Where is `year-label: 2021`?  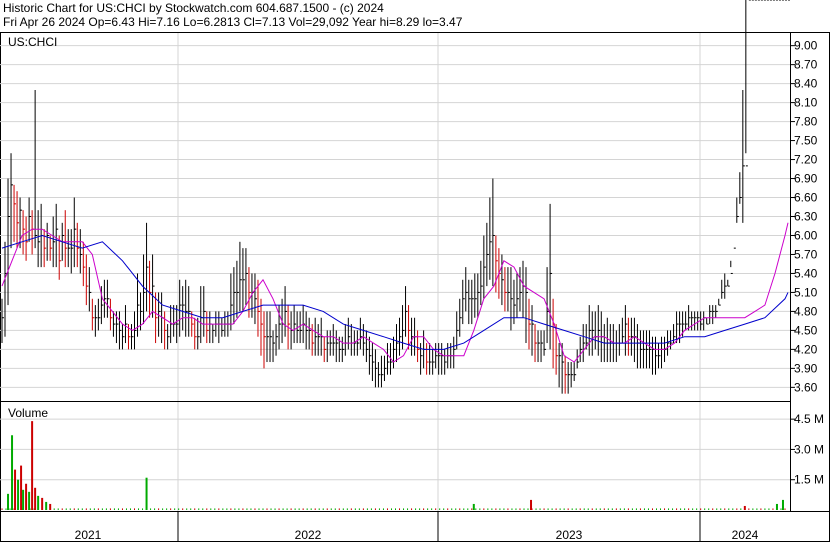 year-label: 2021 is located at coordinates (88, 535).